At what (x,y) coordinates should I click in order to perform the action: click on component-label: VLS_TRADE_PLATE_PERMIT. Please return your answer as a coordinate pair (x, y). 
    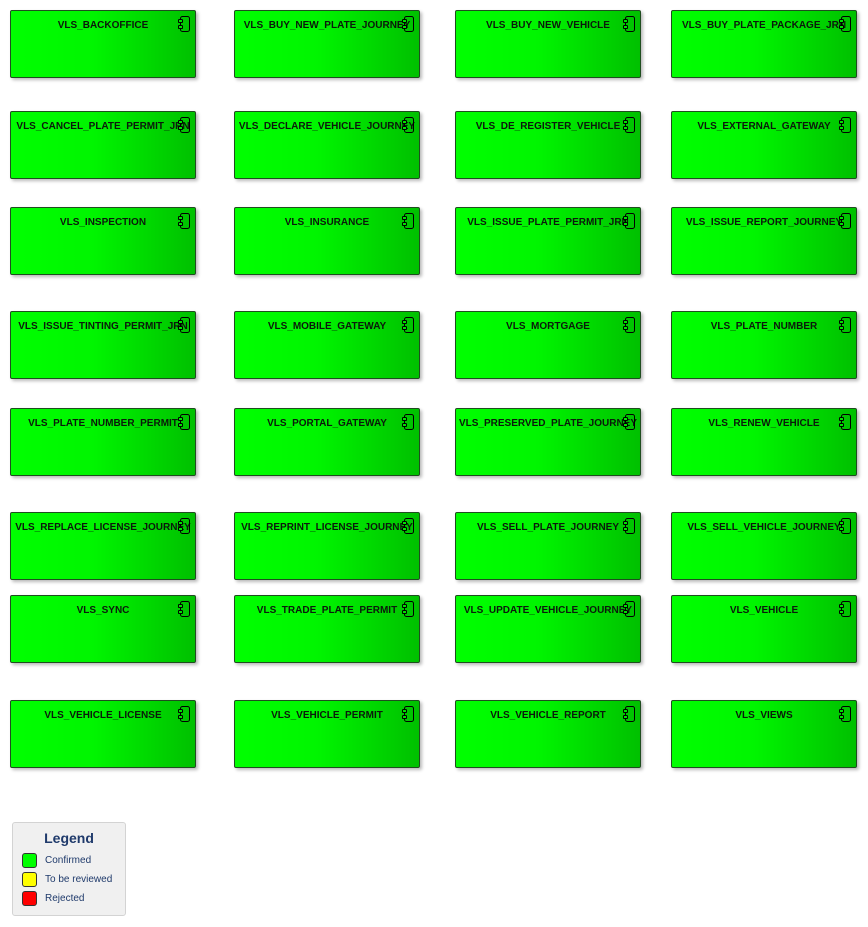
    Looking at the image, I should click on (327, 610).